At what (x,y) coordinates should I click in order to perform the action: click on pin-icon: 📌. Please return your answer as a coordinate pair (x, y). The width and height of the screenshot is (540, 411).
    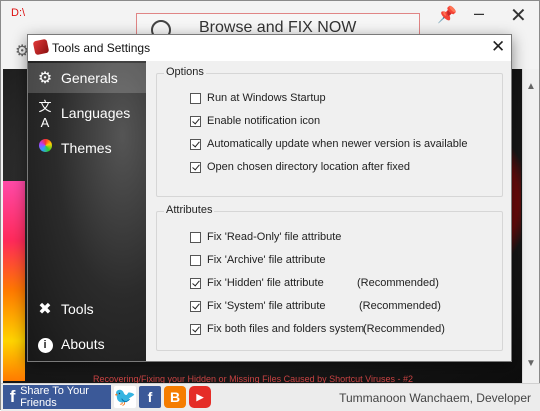
    Looking at the image, I should click on (447, 15).